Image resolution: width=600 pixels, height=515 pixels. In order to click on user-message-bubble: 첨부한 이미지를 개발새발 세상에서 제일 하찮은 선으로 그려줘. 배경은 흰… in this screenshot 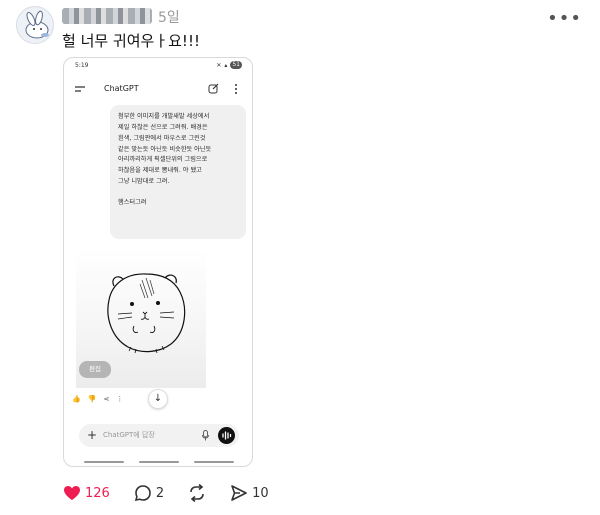, I will do `click(178, 172)`.